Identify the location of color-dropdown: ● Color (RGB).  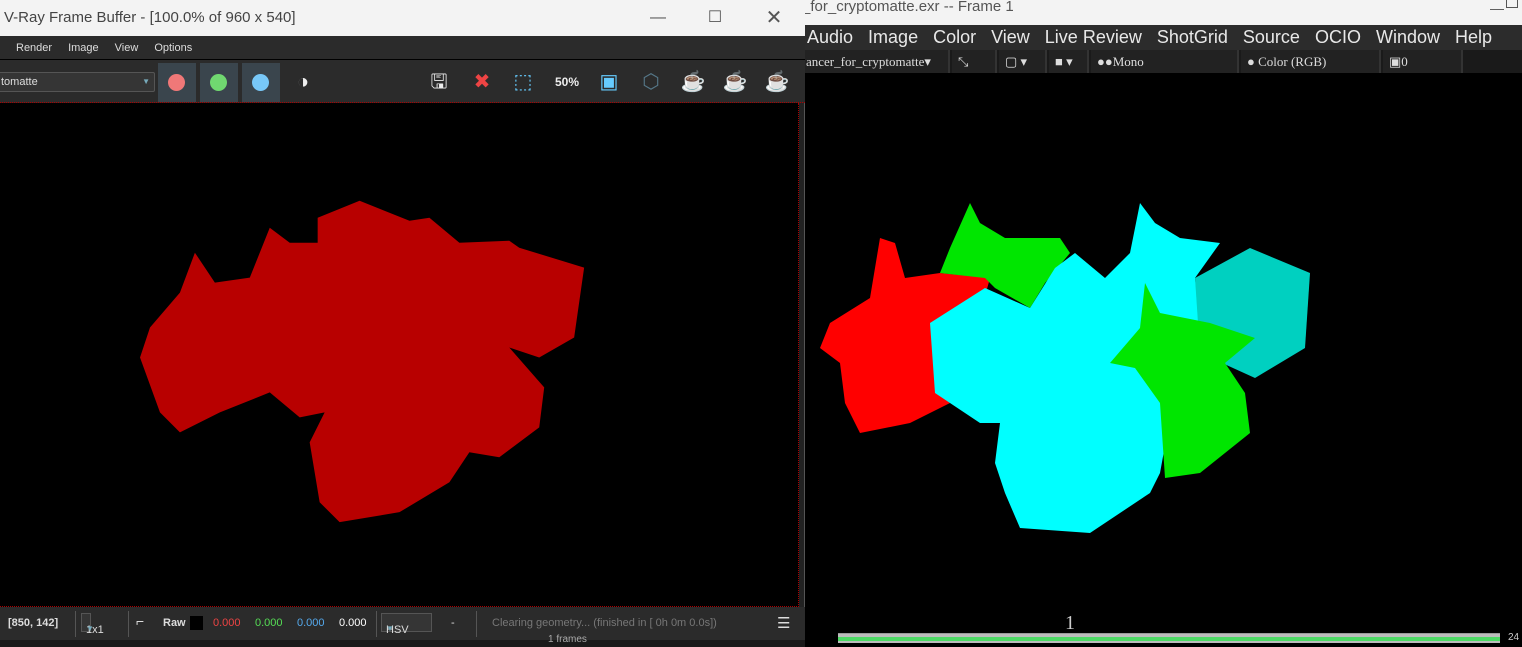
(1311, 61).